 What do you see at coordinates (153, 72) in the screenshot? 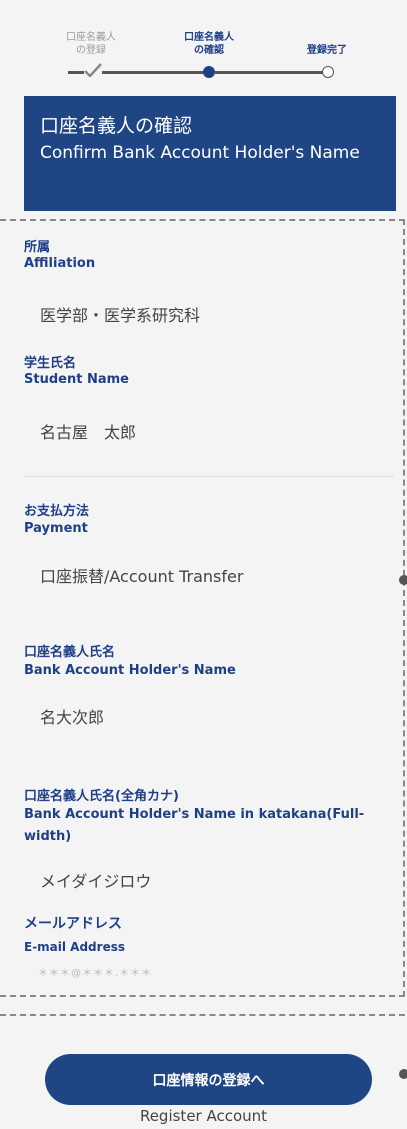
I see `stepper-track-middle` at bounding box center [153, 72].